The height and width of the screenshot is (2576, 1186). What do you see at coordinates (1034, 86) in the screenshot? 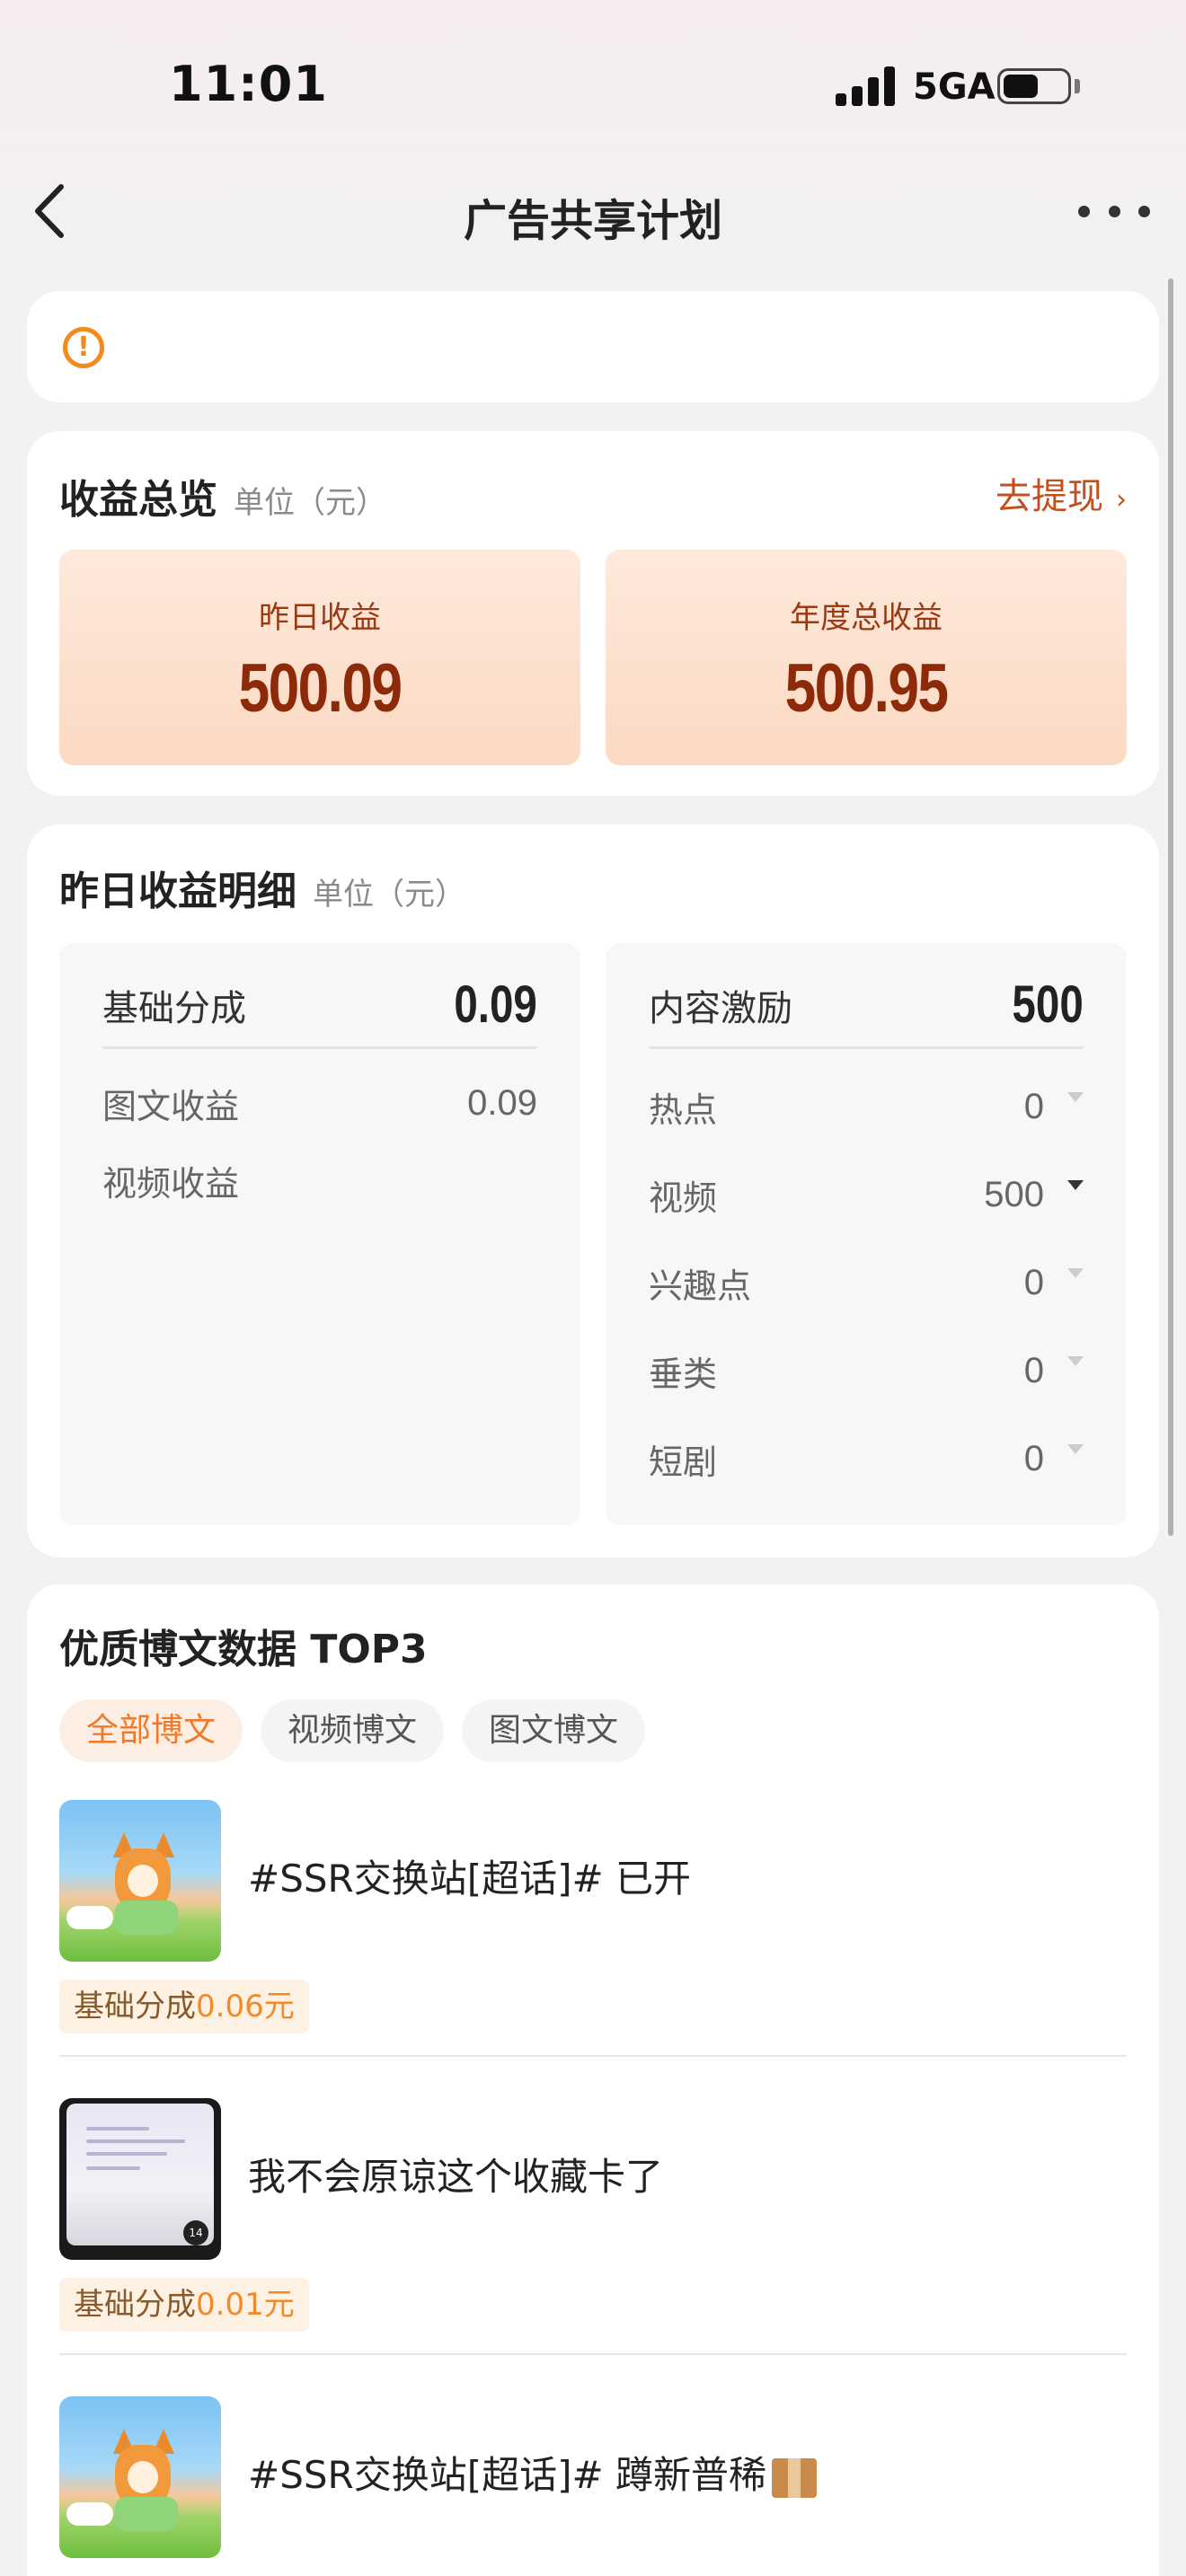
I see `battery-icon` at bounding box center [1034, 86].